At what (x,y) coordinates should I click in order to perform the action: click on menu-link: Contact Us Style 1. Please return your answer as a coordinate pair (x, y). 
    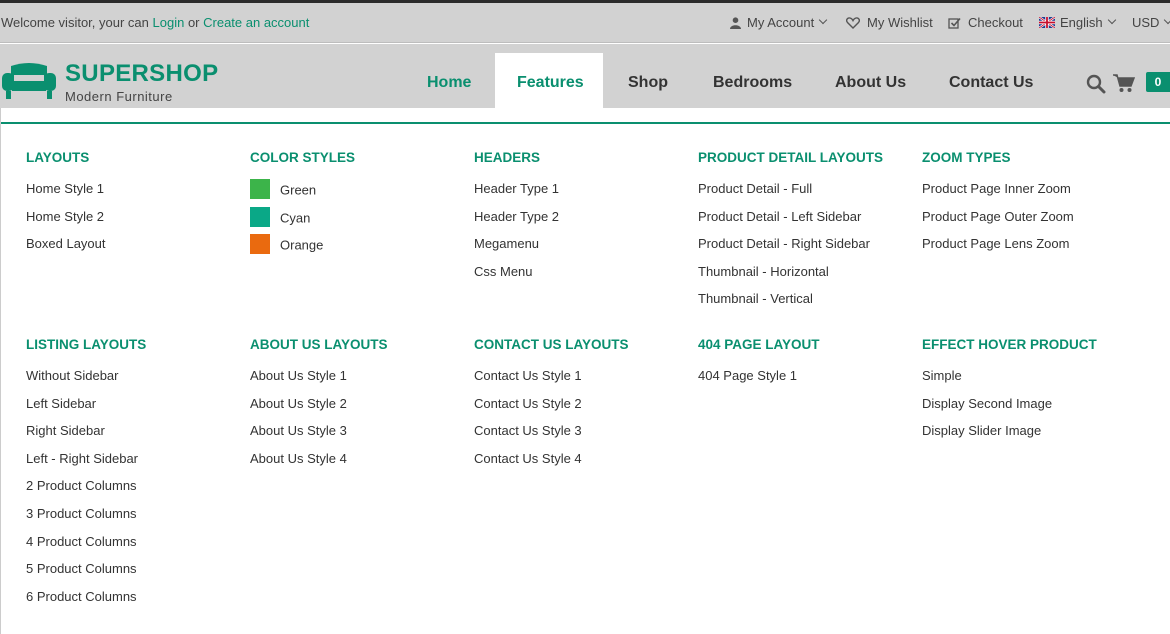
    Looking at the image, I should click on (584, 382).